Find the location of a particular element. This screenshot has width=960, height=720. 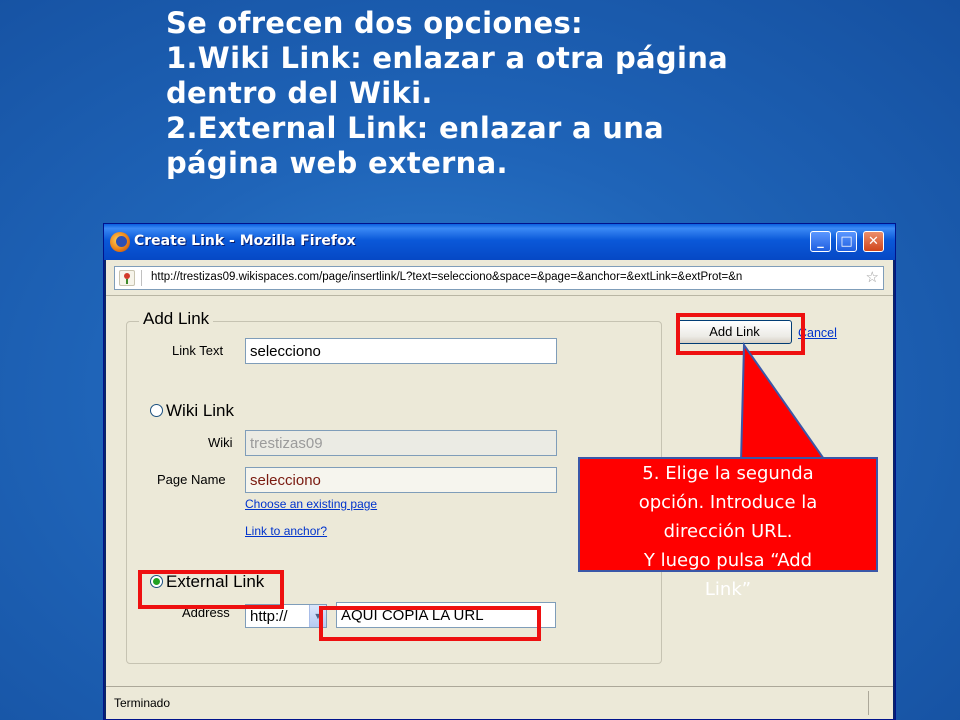

callout-line: dirección URL. is located at coordinates (728, 531).